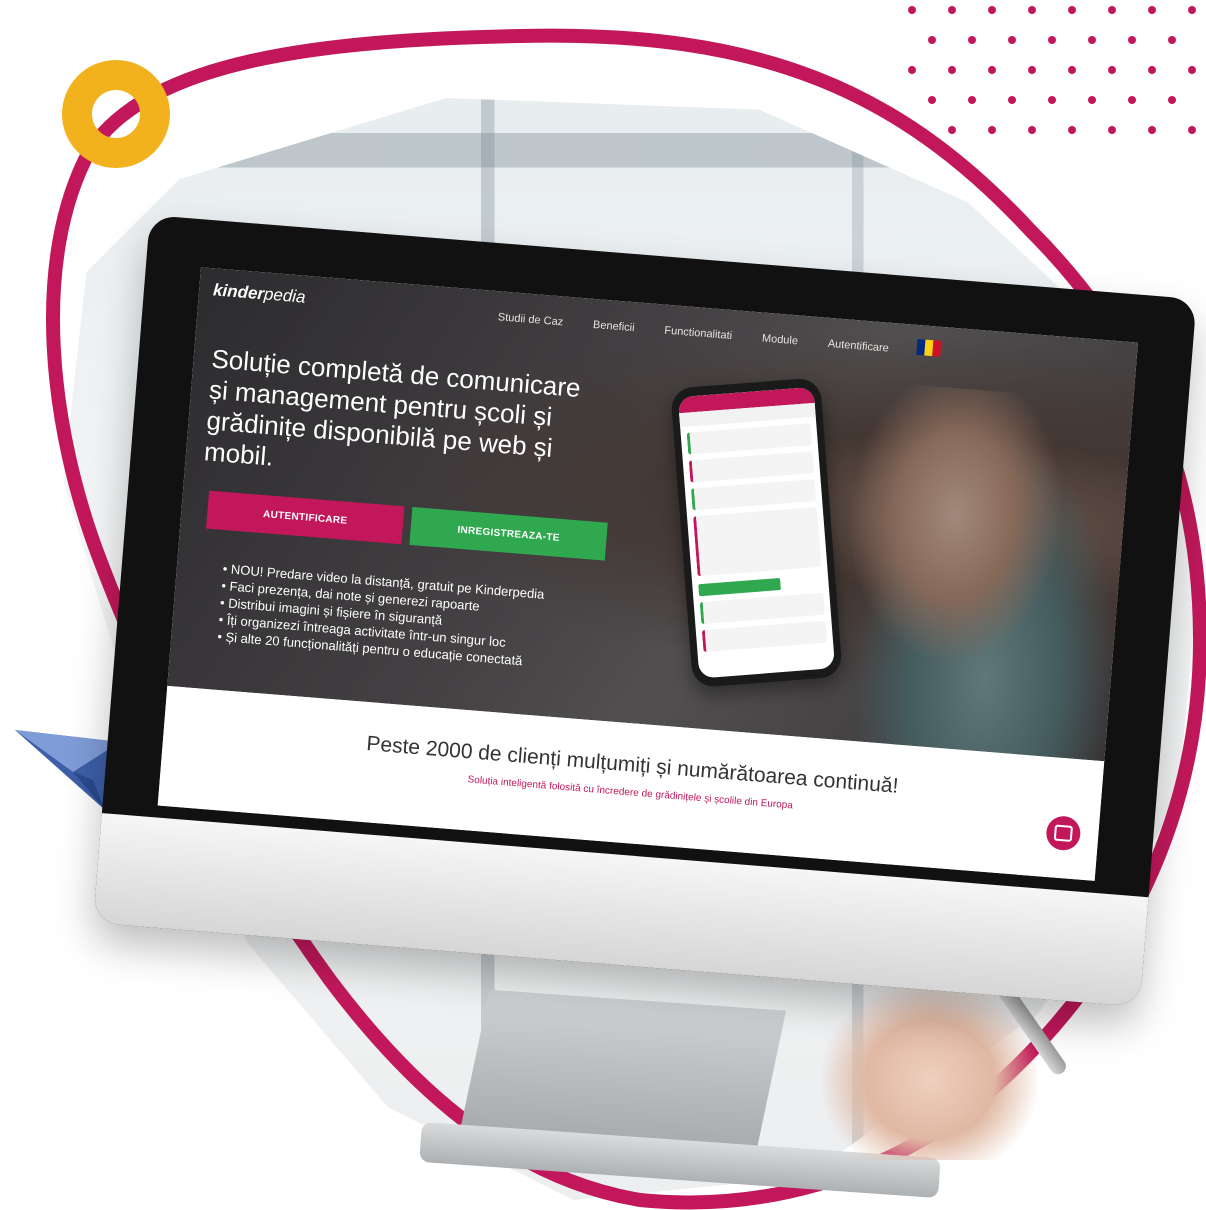  What do you see at coordinates (929, 347) in the screenshot?
I see `romania-flag-icon` at bounding box center [929, 347].